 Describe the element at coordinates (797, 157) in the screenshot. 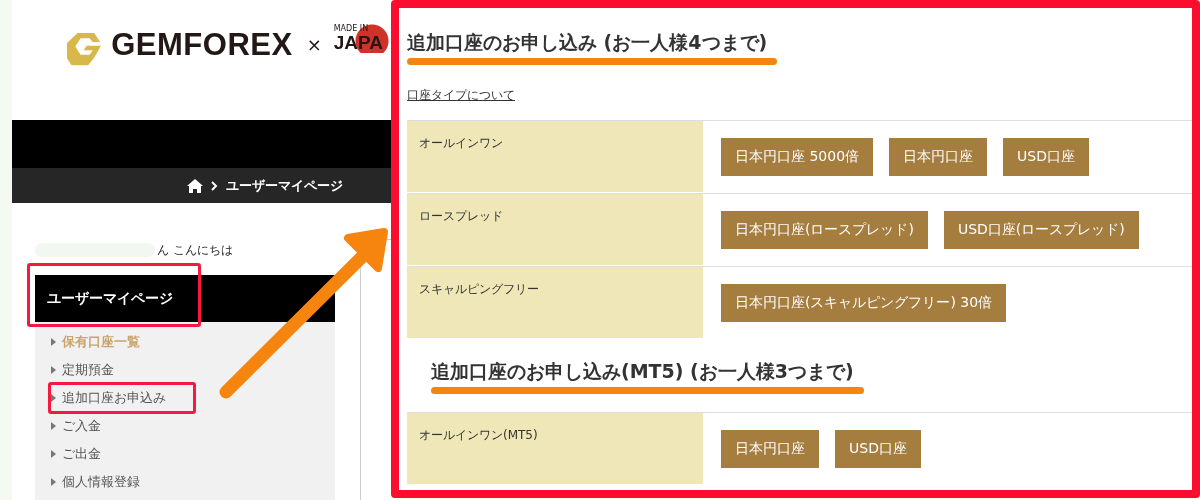

I see `account-button: 日本円口座 5000倍` at that location.